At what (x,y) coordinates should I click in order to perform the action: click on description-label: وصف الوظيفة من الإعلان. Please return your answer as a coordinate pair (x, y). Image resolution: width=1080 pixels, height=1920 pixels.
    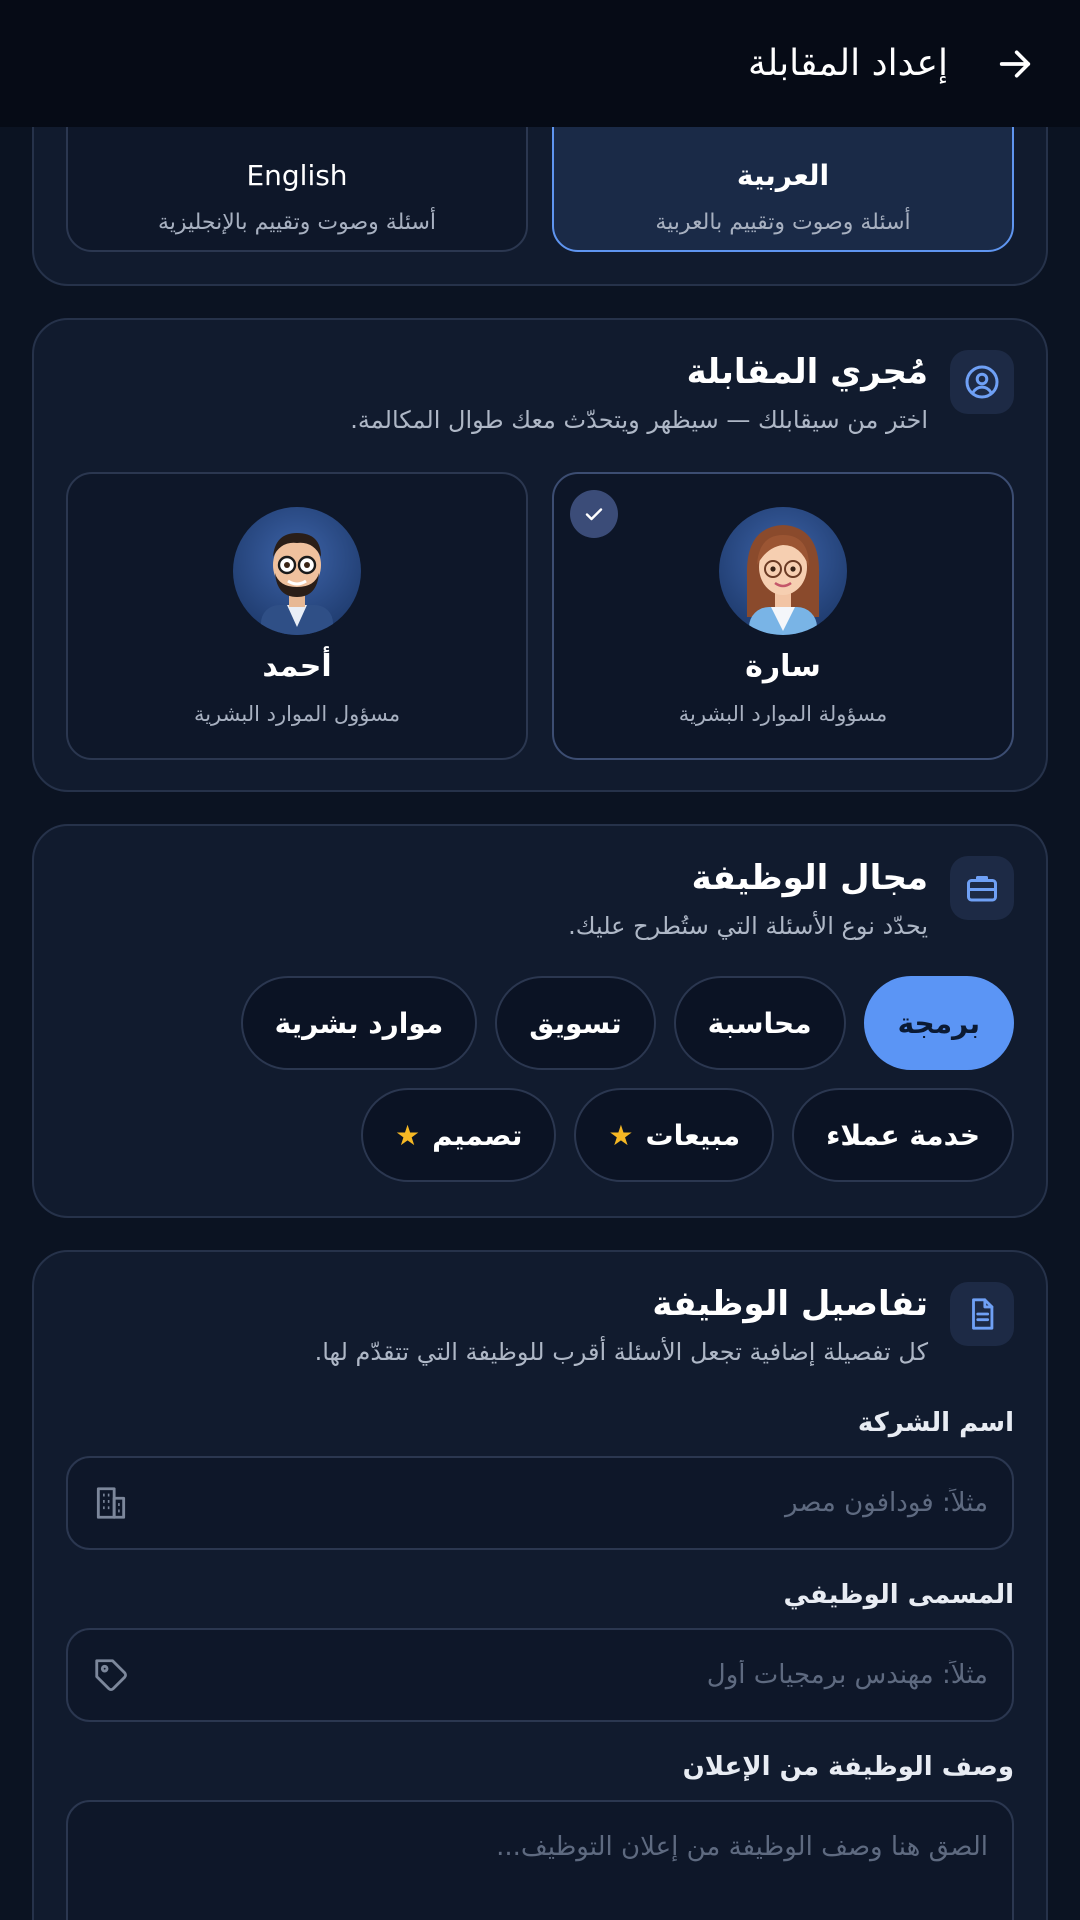
    Looking at the image, I should click on (848, 1767).